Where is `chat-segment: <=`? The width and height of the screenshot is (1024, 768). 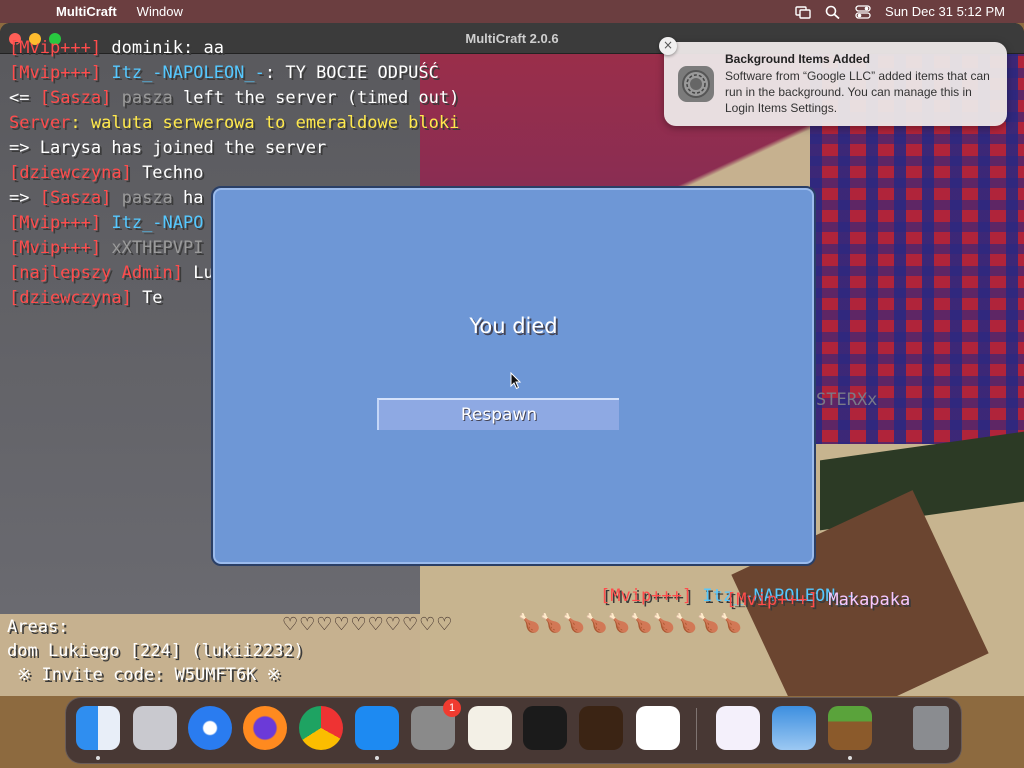
chat-segment: <= is located at coordinates (24, 98).